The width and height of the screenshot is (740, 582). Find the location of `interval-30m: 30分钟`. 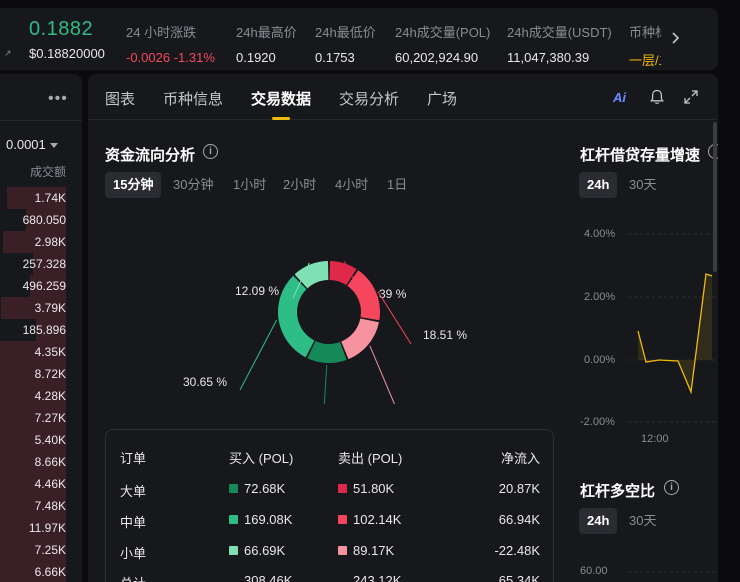

interval-30m: 30分钟 is located at coordinates (193, 185).